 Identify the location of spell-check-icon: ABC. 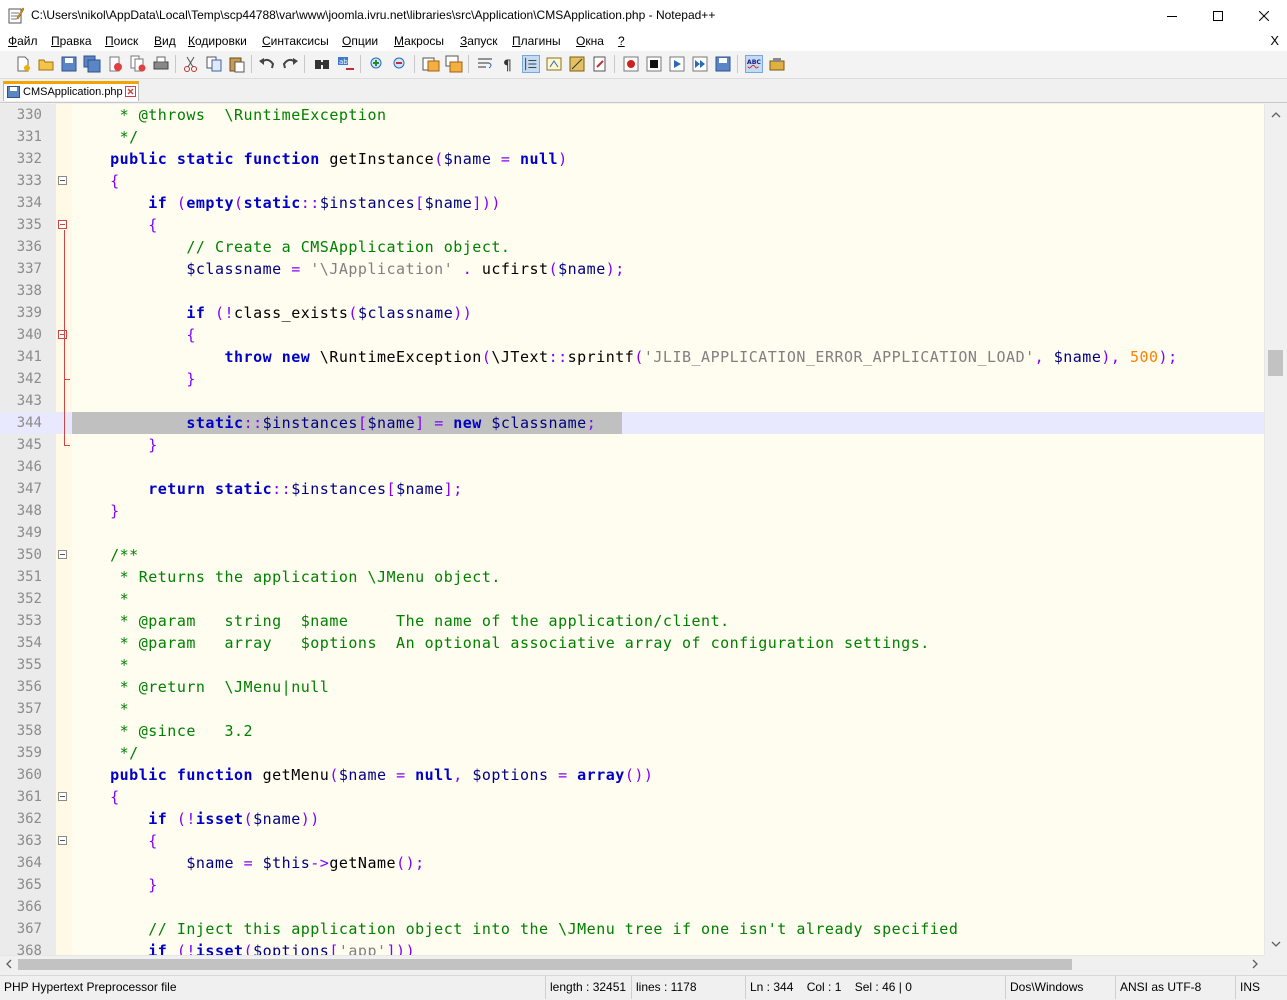
(754, 64).